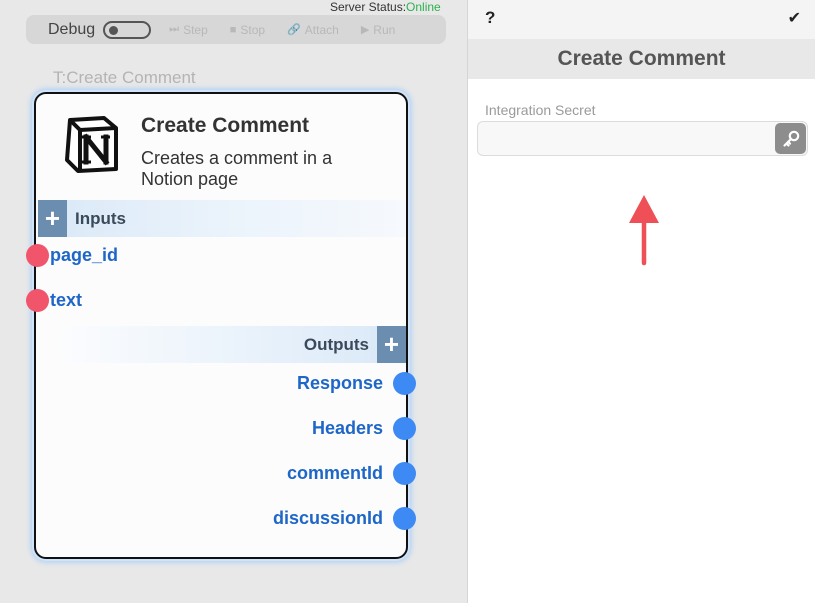 The image size is (815, 603). What do you see at coordinates (127, 29) in the screenshot?
I see `debug-toggle` at bounding box center [127, 29].